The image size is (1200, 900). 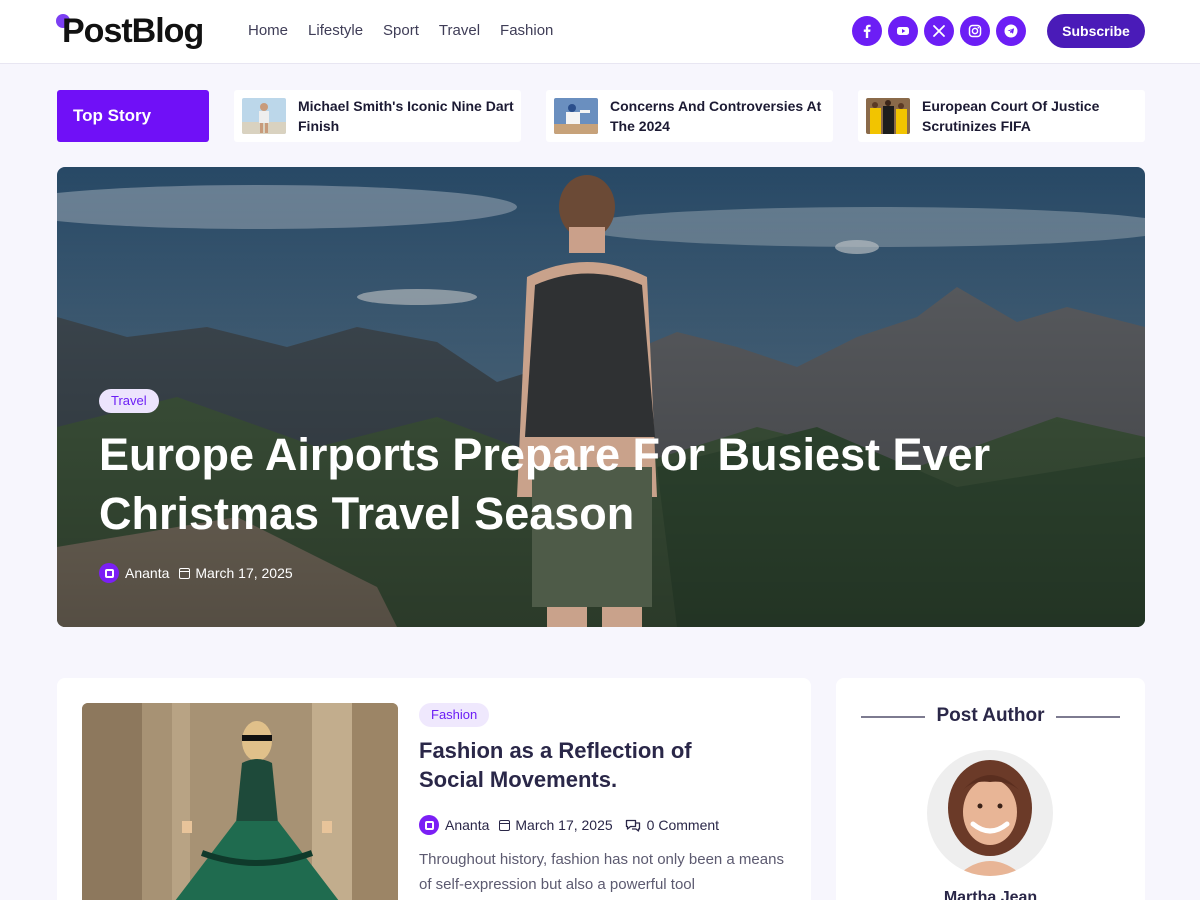 I want to click on post-category-badge: Fashion, so click(x=454, y=715).